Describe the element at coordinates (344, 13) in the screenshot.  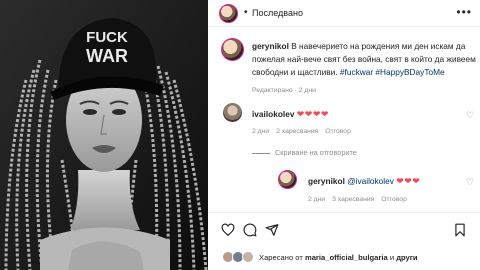
I see `post-header: • Последвано •••` at that location.